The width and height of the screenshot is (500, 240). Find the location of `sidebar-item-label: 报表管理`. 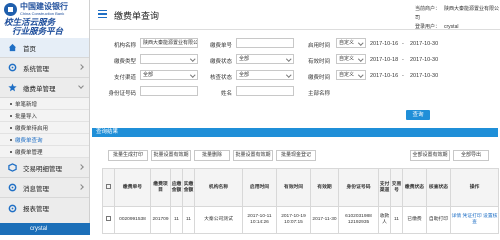

sidebar-item-label: 报表管理 is located at coordinates (36, 209).